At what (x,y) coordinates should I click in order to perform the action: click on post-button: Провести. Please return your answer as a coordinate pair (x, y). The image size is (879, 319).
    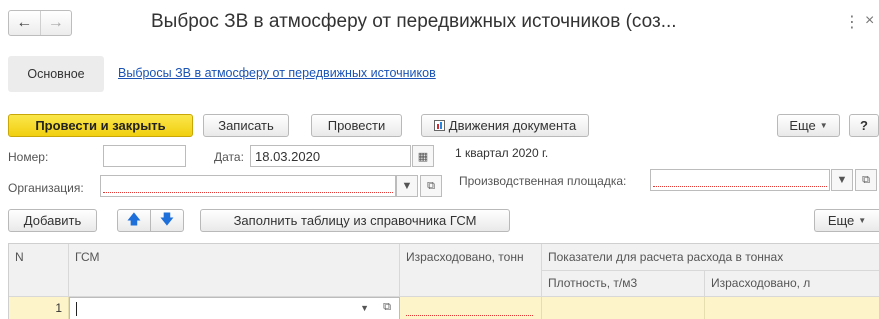
    Looking at the image, I should click on (356, 125).